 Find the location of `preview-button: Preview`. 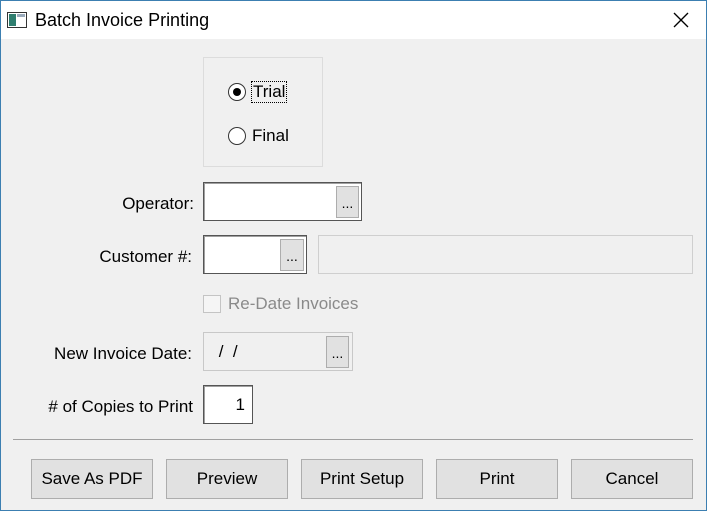

preview-button: Preview is located at coordinates (227, 479).